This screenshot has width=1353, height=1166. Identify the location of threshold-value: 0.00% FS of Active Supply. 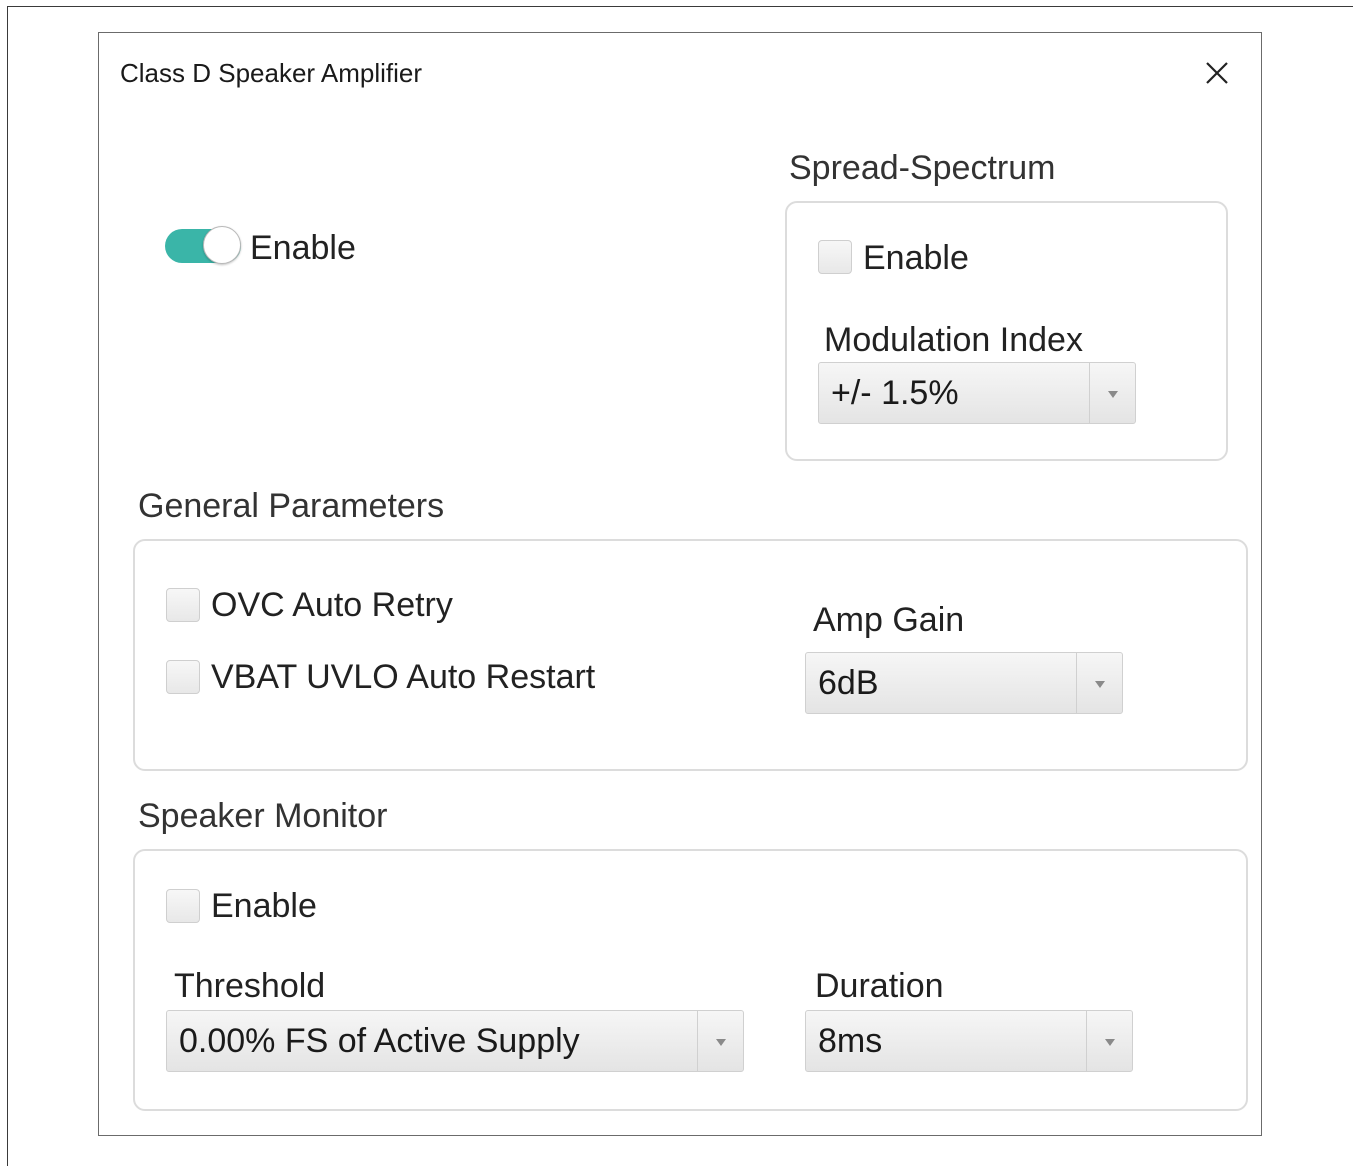
(379, 1041).